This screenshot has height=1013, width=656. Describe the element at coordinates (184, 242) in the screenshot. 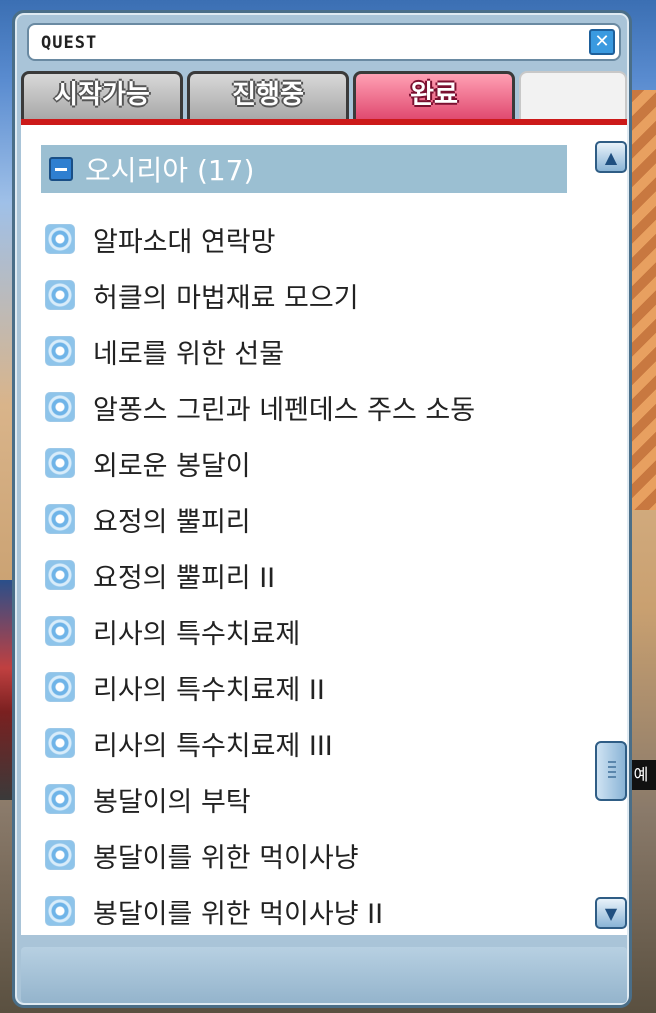

I see `quest-label: 알파소대 연락망` at that location.